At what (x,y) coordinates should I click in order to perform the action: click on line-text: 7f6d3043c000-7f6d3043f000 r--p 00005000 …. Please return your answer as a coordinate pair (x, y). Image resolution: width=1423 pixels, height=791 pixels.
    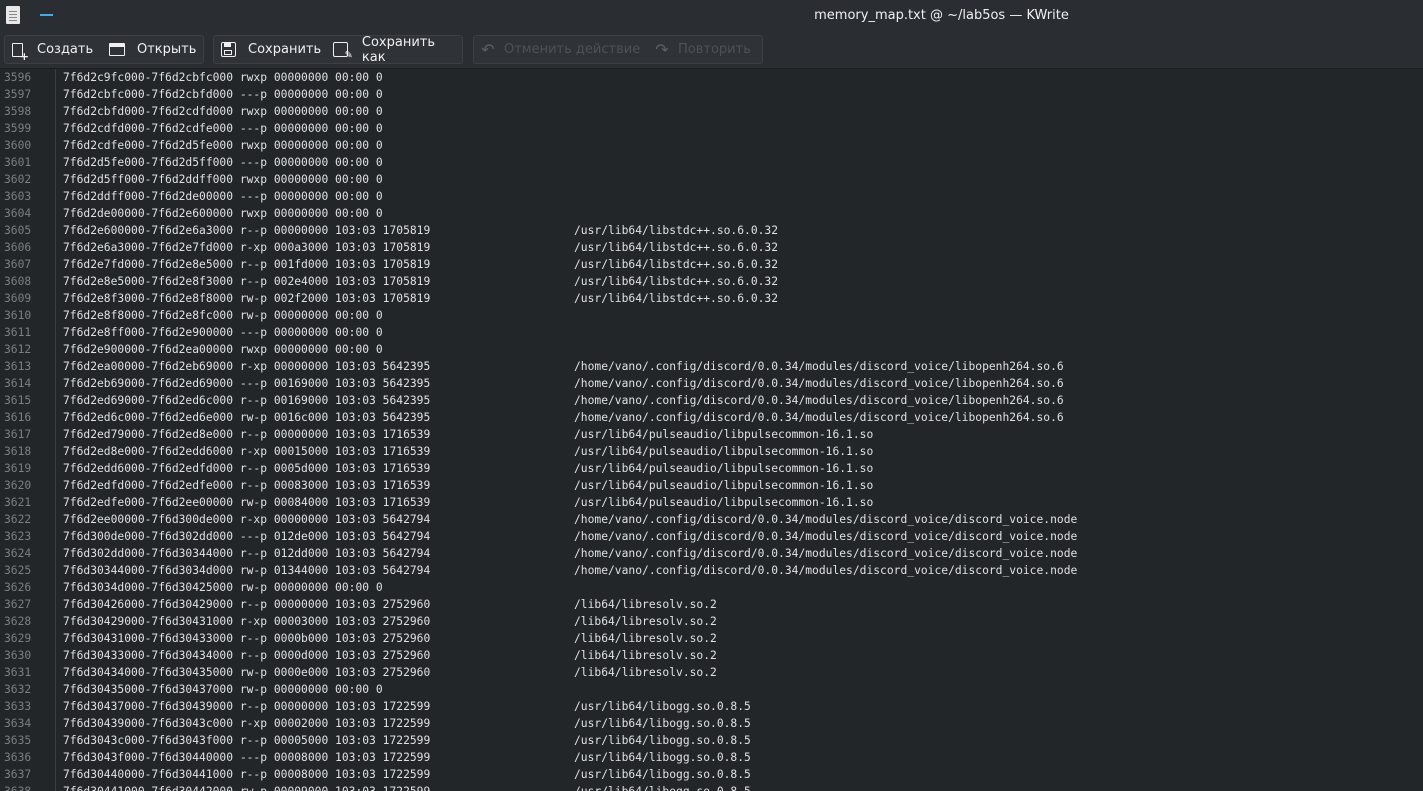
    Looking at the image, I should click on (246, 740).